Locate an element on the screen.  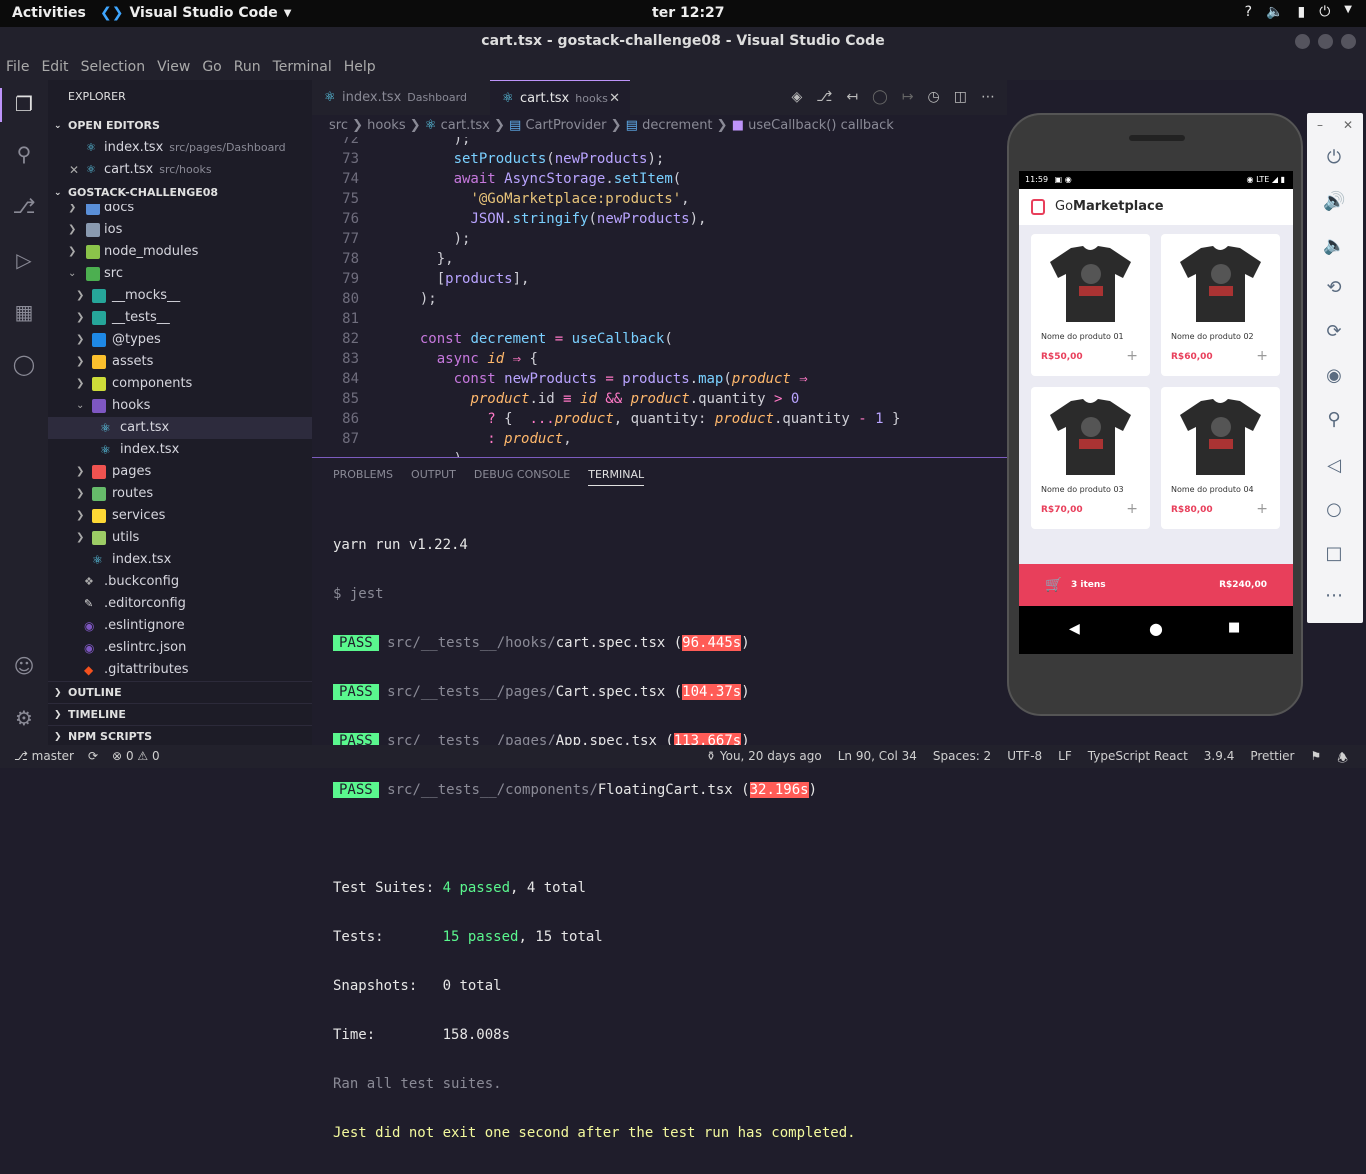
problems-indicator: ⊗ 0 ⚠ 0 is located at coordinates (136, 756).